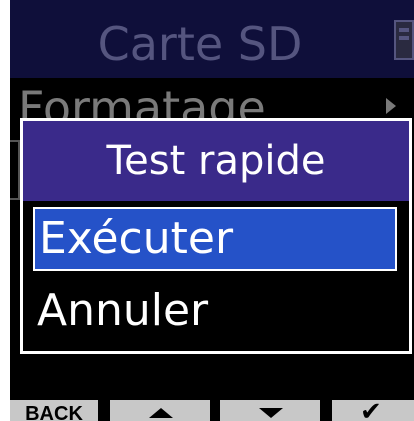 This screenshot has height=421, width=414. I want to click on battery-icon, so click(404, 40).